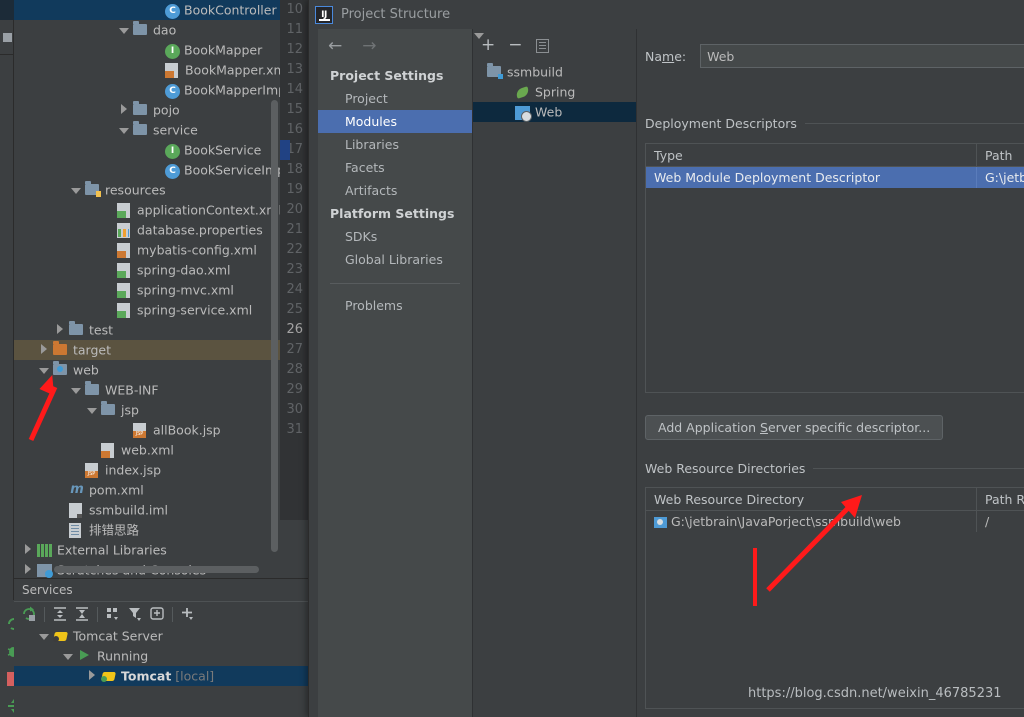  Describe the element at coordinates (147, 170) in the screenshot. I see `project-tree-item: C BookServiceImpl` at that location.